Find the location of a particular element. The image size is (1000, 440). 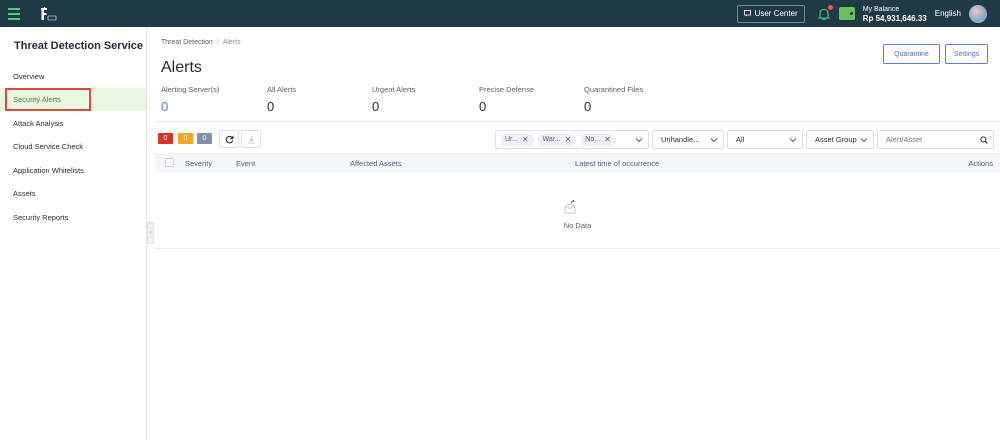

user-center-button: User Center is located at coordinates (770, 13).